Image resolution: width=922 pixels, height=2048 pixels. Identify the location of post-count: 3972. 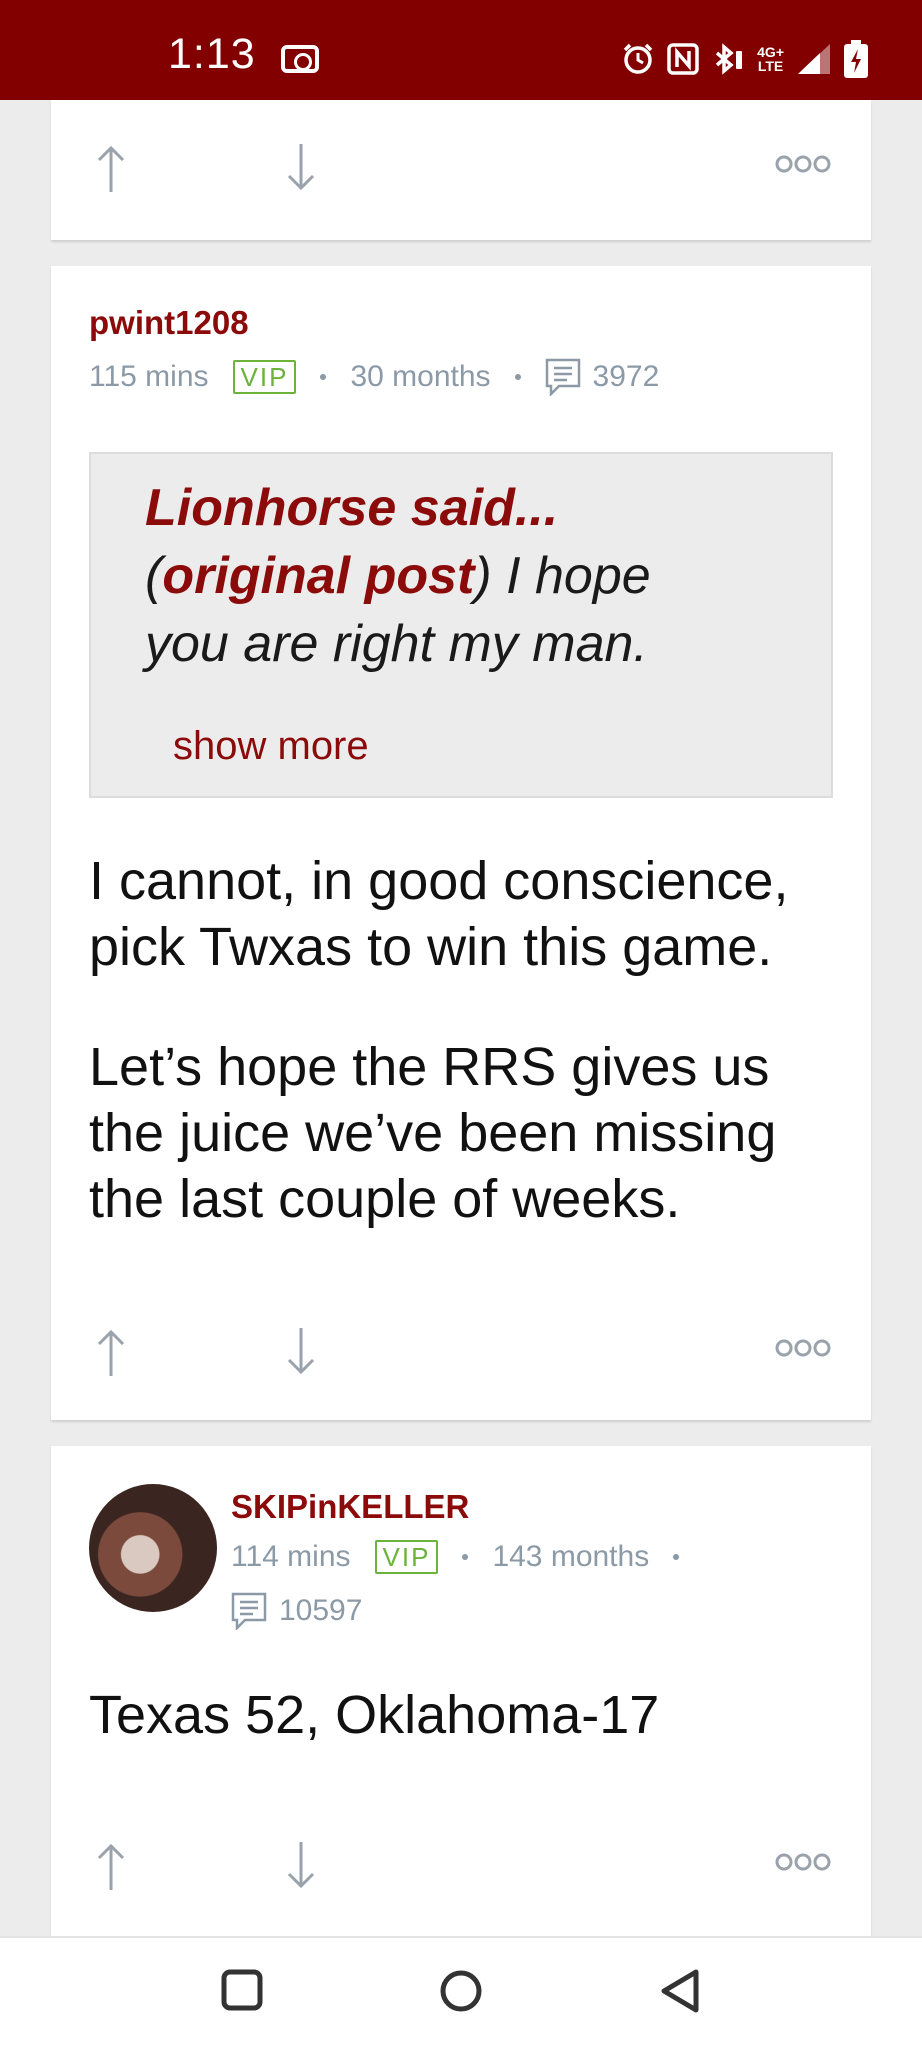
(626, 376).